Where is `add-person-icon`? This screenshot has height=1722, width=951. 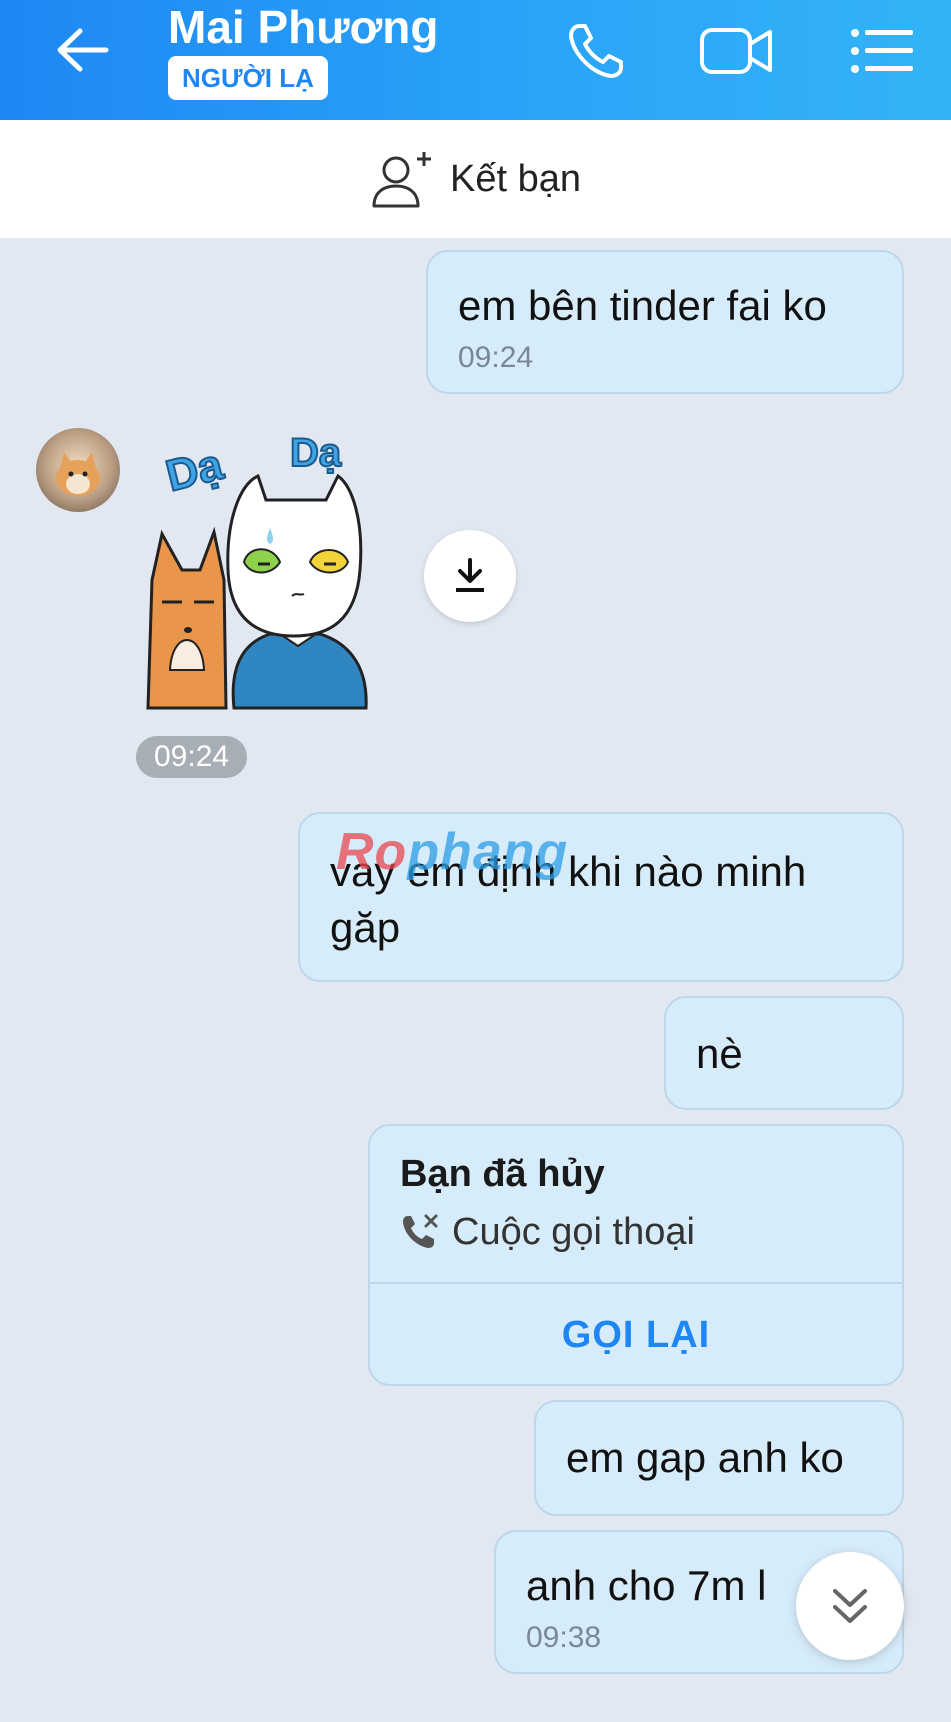
add-person-icon is located at coordinates (401, 180).